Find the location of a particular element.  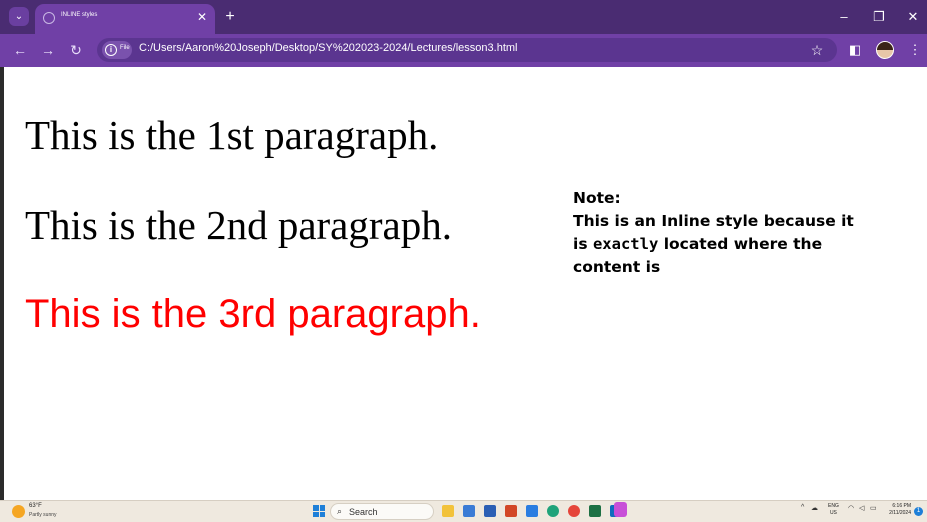

wifi-icon: ◠ is located at coordinates (851, 508).